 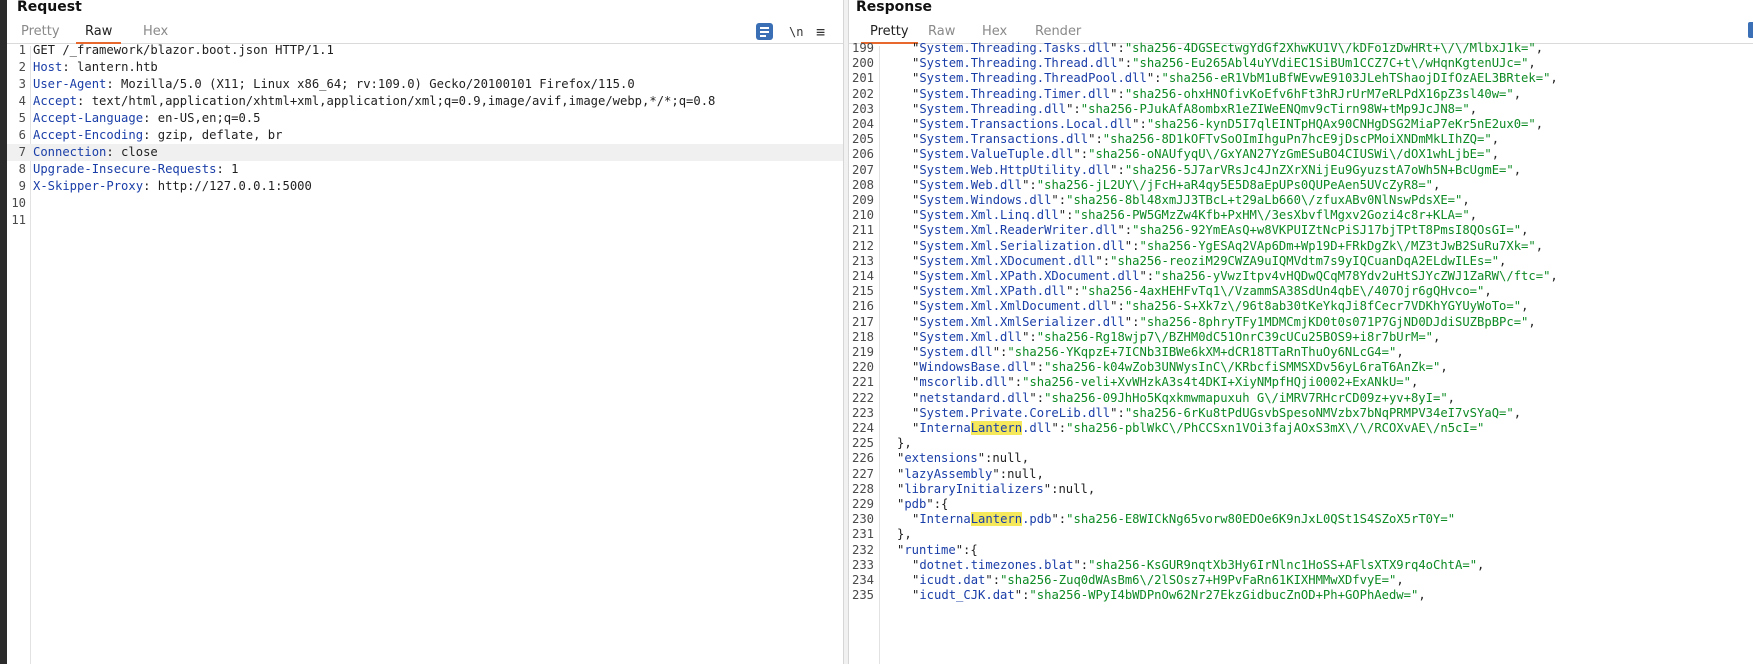 I want to click on header-name: Upgrade-Insecure-Requests, so click(x=125, y=169).